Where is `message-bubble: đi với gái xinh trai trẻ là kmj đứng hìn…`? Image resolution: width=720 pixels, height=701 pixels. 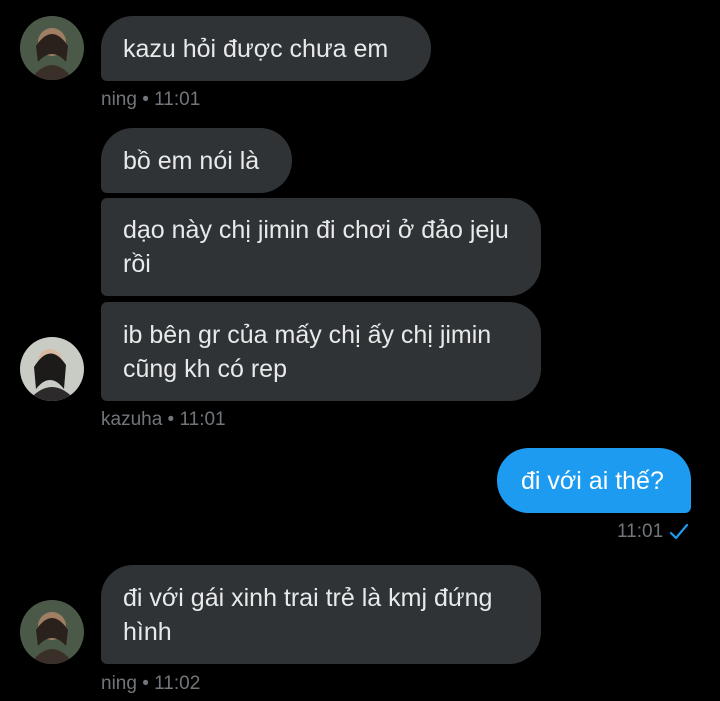
message-bubble: đi với gái xinh trai trẻ là kmj đứng hìn… is located at coordinates (321, 614).